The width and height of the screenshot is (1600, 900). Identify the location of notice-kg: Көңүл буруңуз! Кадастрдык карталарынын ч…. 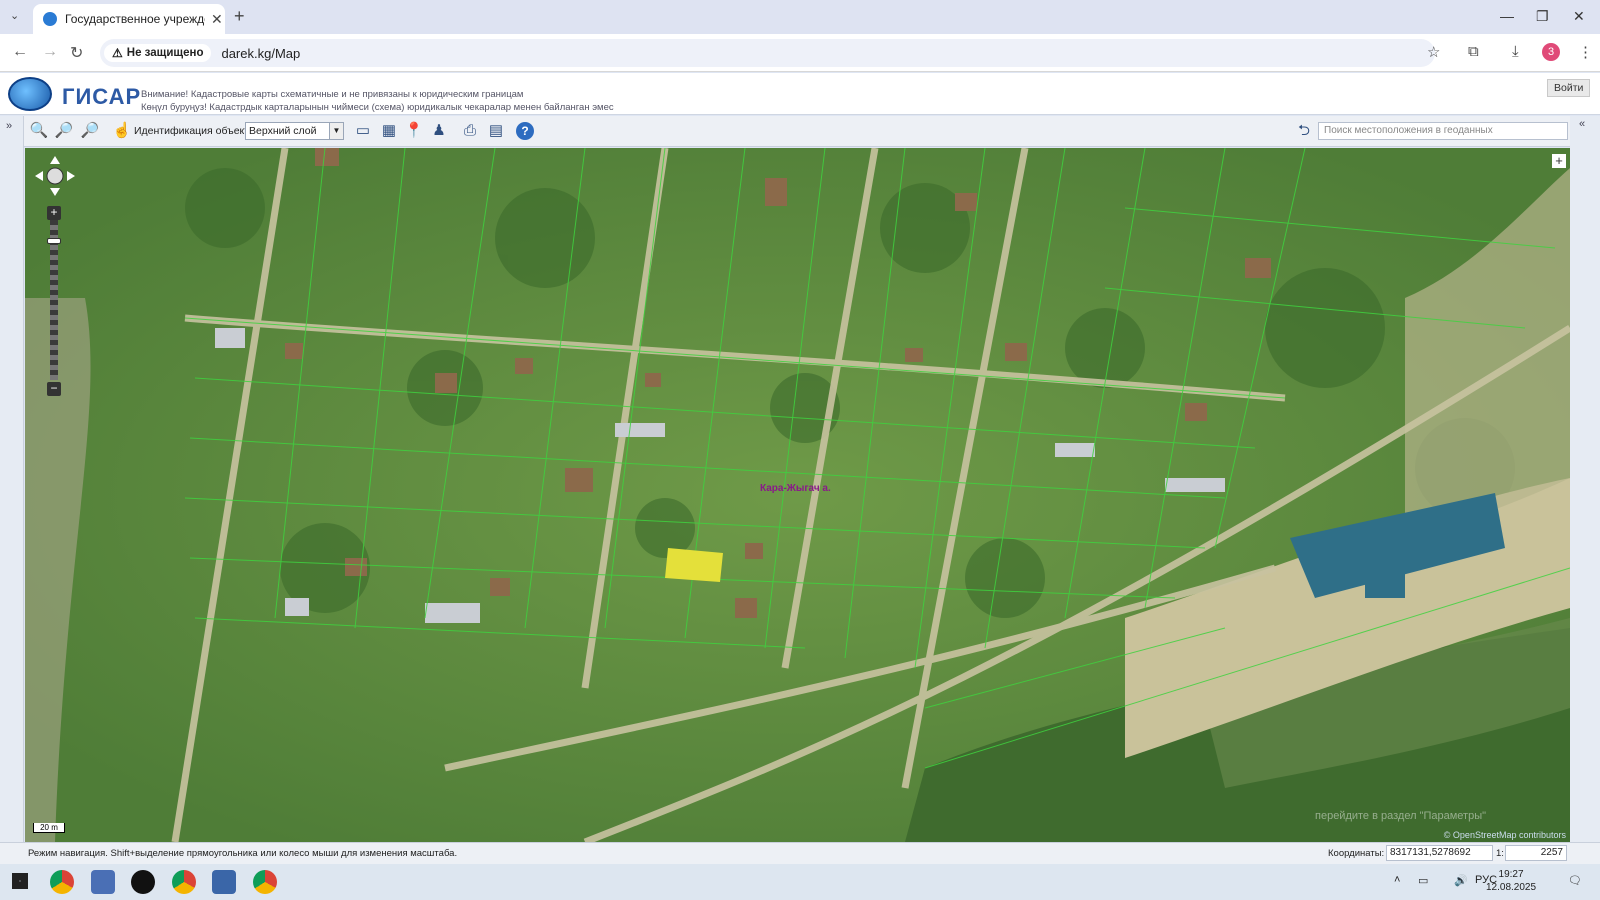
(377, 107).